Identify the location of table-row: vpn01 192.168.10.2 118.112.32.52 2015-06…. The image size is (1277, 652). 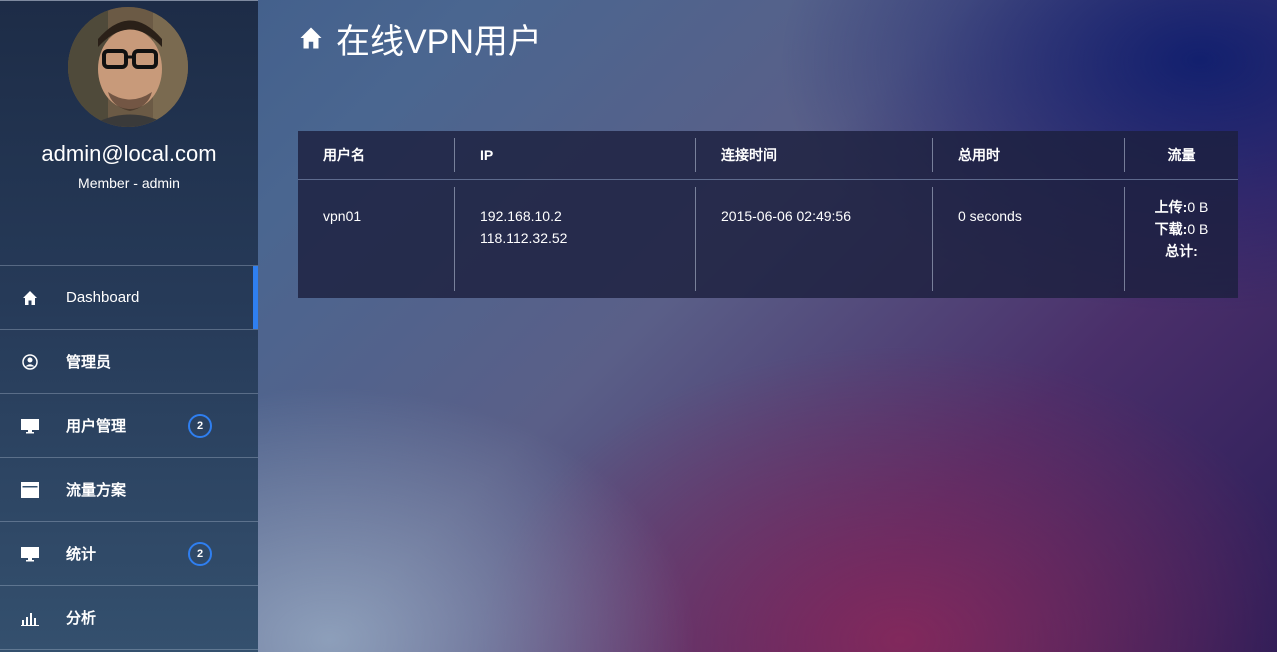
(768, 239).